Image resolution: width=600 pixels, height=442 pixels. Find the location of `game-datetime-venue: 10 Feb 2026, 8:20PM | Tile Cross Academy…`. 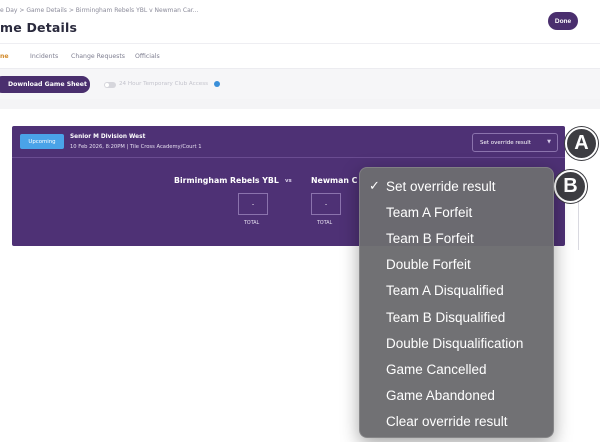

game-datetime-venue: 10 Feb 2026, 8:20PM | Tile Cross Academy… is located at coordinates (136, 147).